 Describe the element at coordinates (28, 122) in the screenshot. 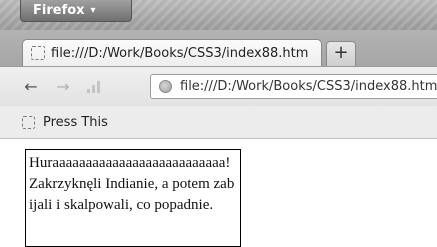

I see `bookmark-page-icon` at that location.